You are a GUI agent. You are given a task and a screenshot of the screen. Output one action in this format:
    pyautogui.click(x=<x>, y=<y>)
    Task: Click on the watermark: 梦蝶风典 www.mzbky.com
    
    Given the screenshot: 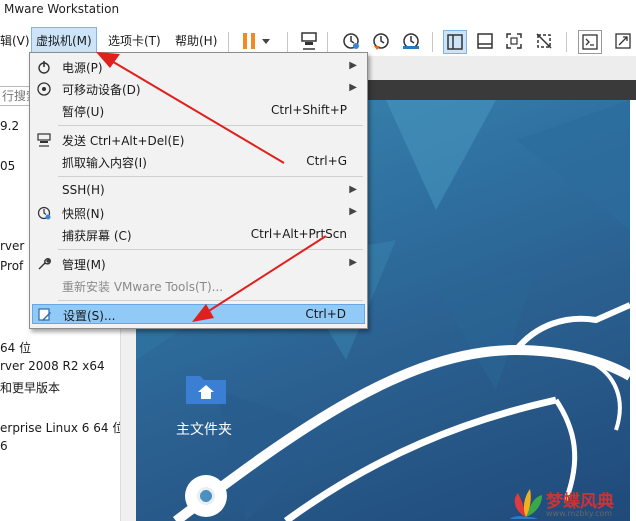 What is the action you would take?
    pyautogui.click(x=571, y=504)
    